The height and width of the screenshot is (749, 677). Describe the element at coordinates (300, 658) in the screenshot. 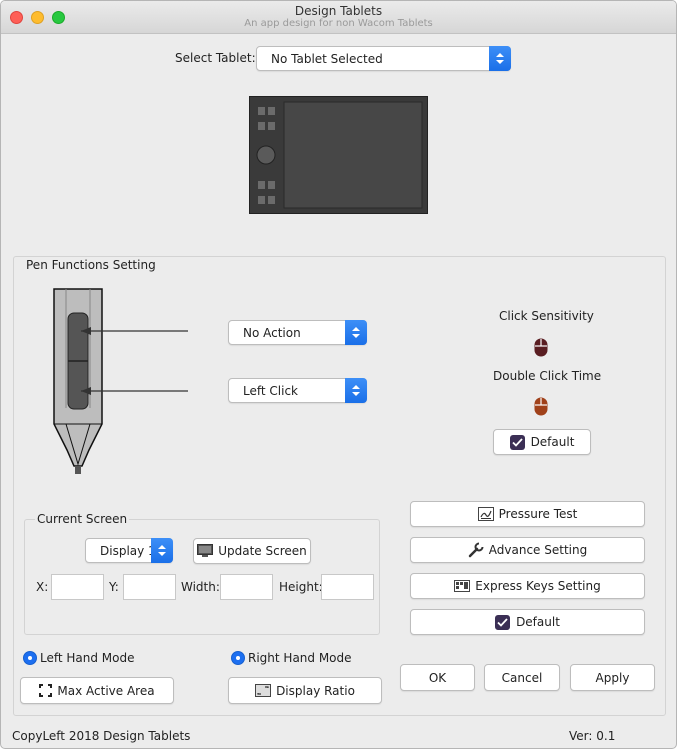

I see `right-hand-mode-label: Right Hand Mode` at that location.